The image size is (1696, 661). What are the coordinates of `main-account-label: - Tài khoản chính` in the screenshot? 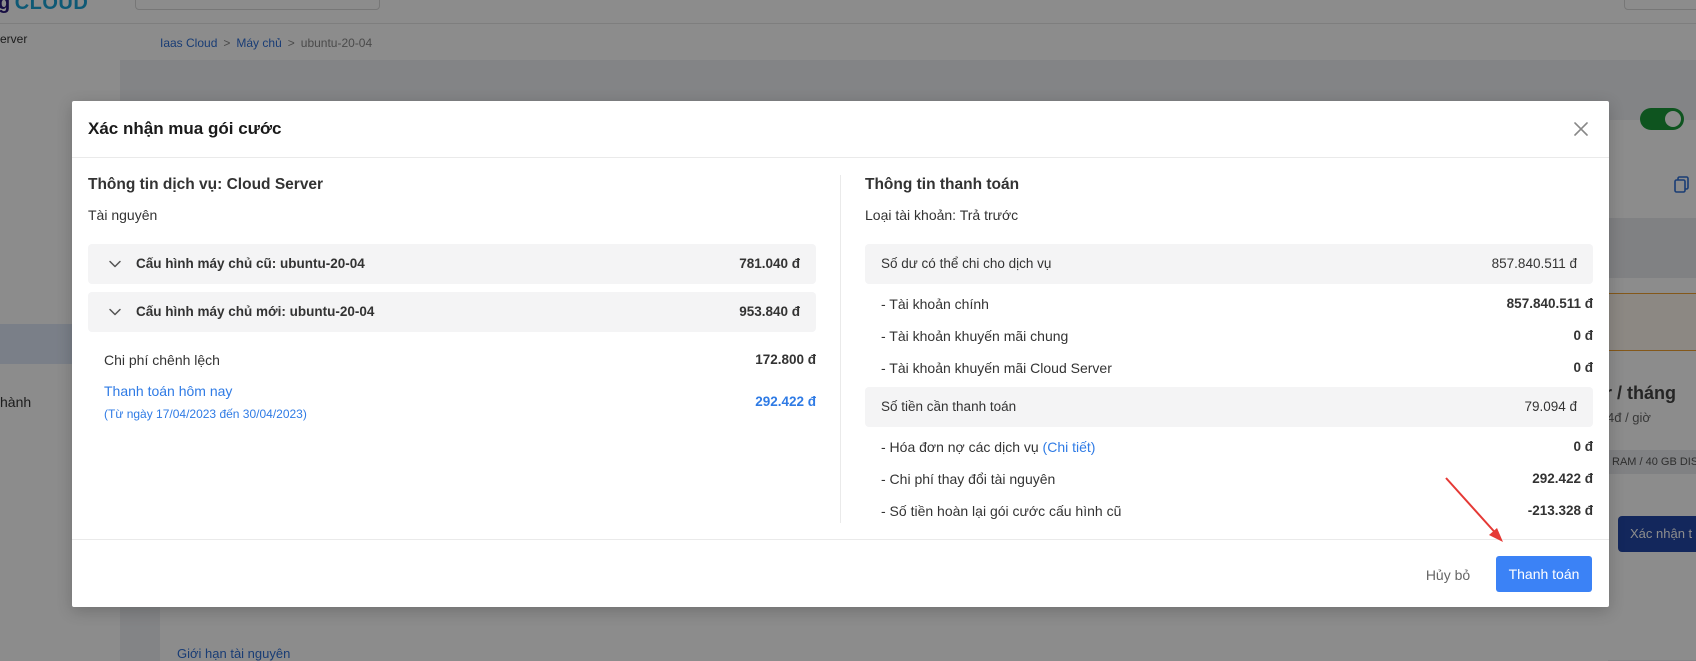 It's located at (935, 304).